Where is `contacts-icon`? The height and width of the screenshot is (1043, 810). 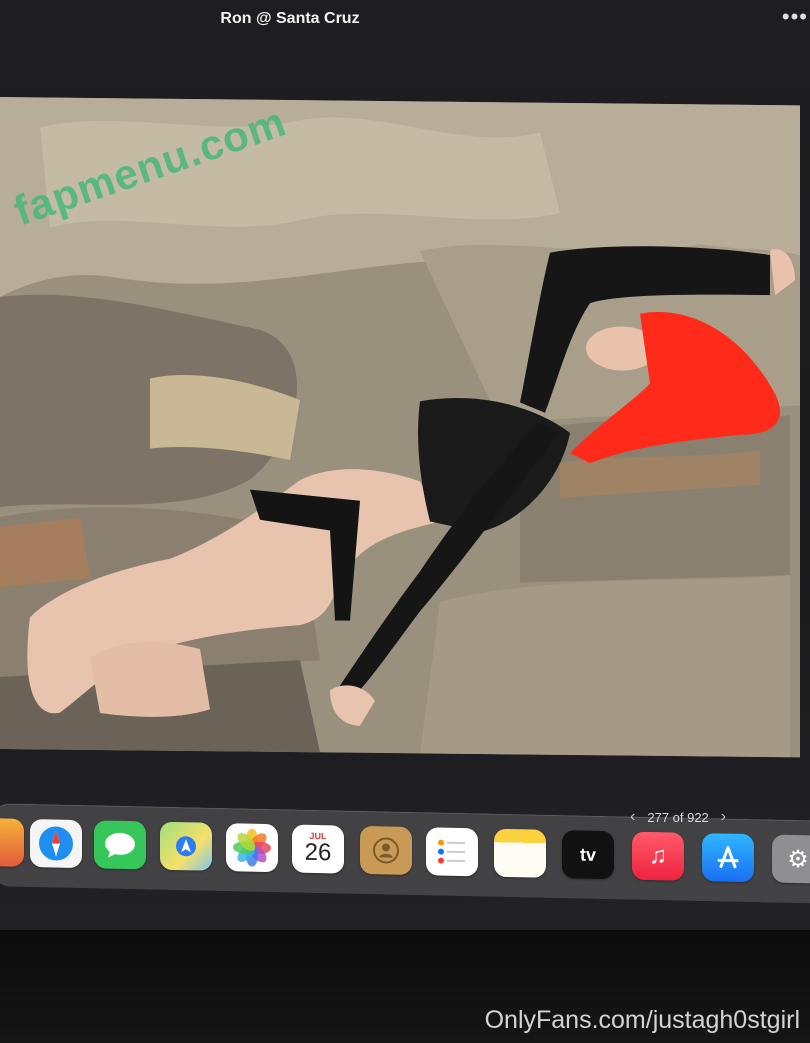
contacts-icon is located at coordinates (386, 850).